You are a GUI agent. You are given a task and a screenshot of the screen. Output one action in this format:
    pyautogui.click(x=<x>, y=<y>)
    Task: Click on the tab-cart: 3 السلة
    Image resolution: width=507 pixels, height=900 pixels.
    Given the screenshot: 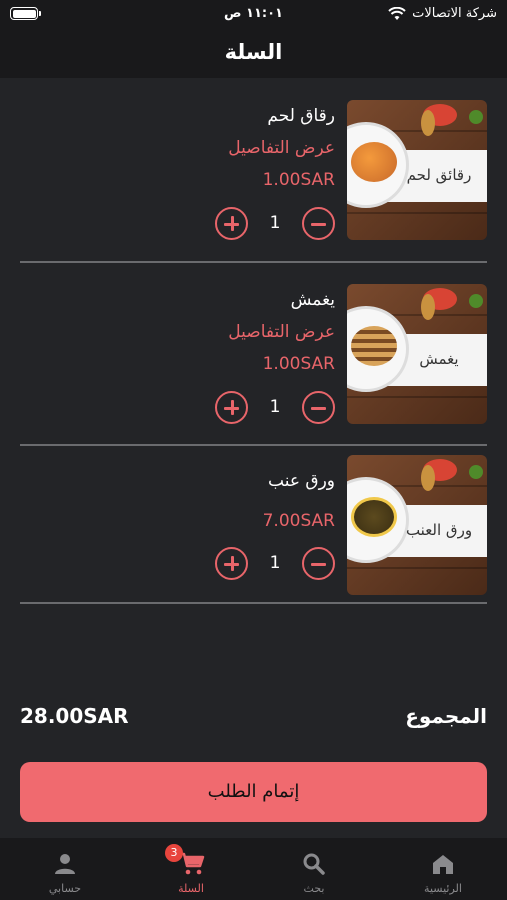 What is the action you would take?
    pyautogui.click(x=191, y=871)
    